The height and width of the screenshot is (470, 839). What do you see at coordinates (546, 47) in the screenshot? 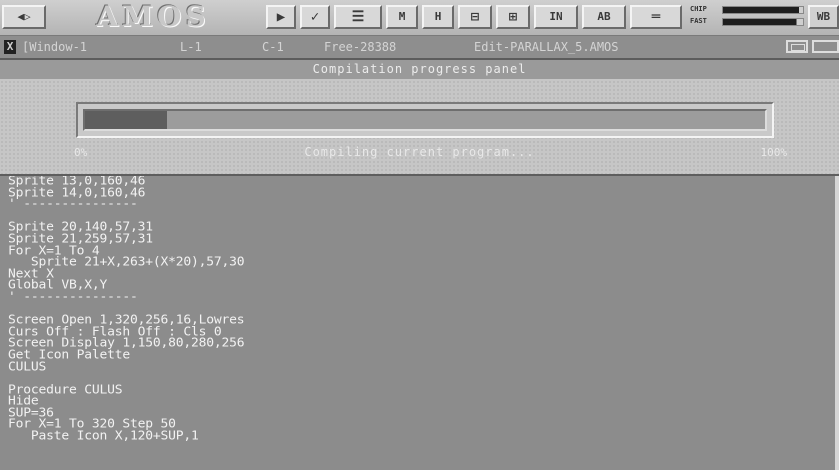
I see `edit-filename: Edit-PARALLAX_5.AMOS` at bounding box center [546, 47].